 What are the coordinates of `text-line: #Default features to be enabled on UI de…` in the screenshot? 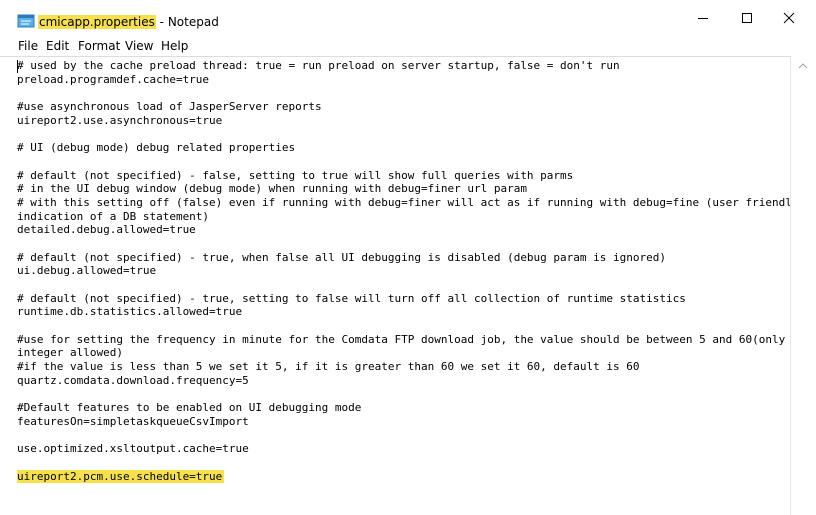 It's located at (402, 408).